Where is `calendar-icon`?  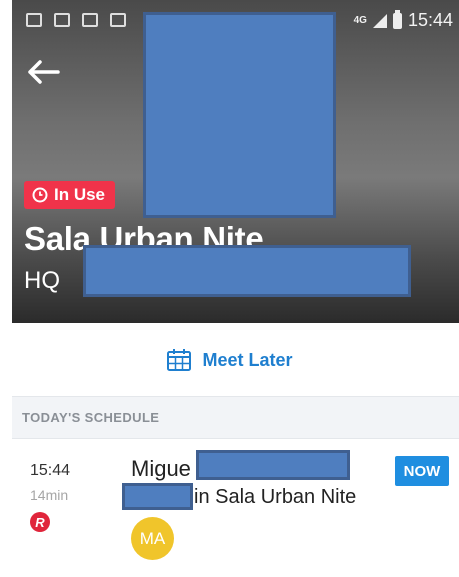 calendar-icon is located at coordinates (179, 360).